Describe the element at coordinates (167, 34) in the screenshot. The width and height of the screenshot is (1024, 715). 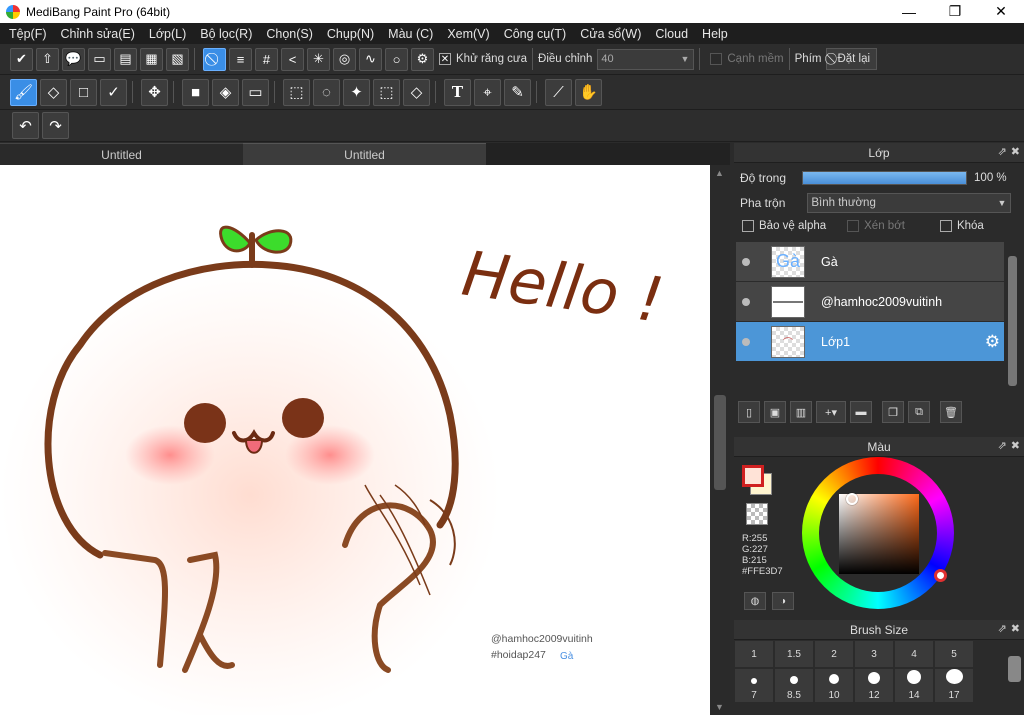
I see `menu-layer: Lớp(L)` at that location.